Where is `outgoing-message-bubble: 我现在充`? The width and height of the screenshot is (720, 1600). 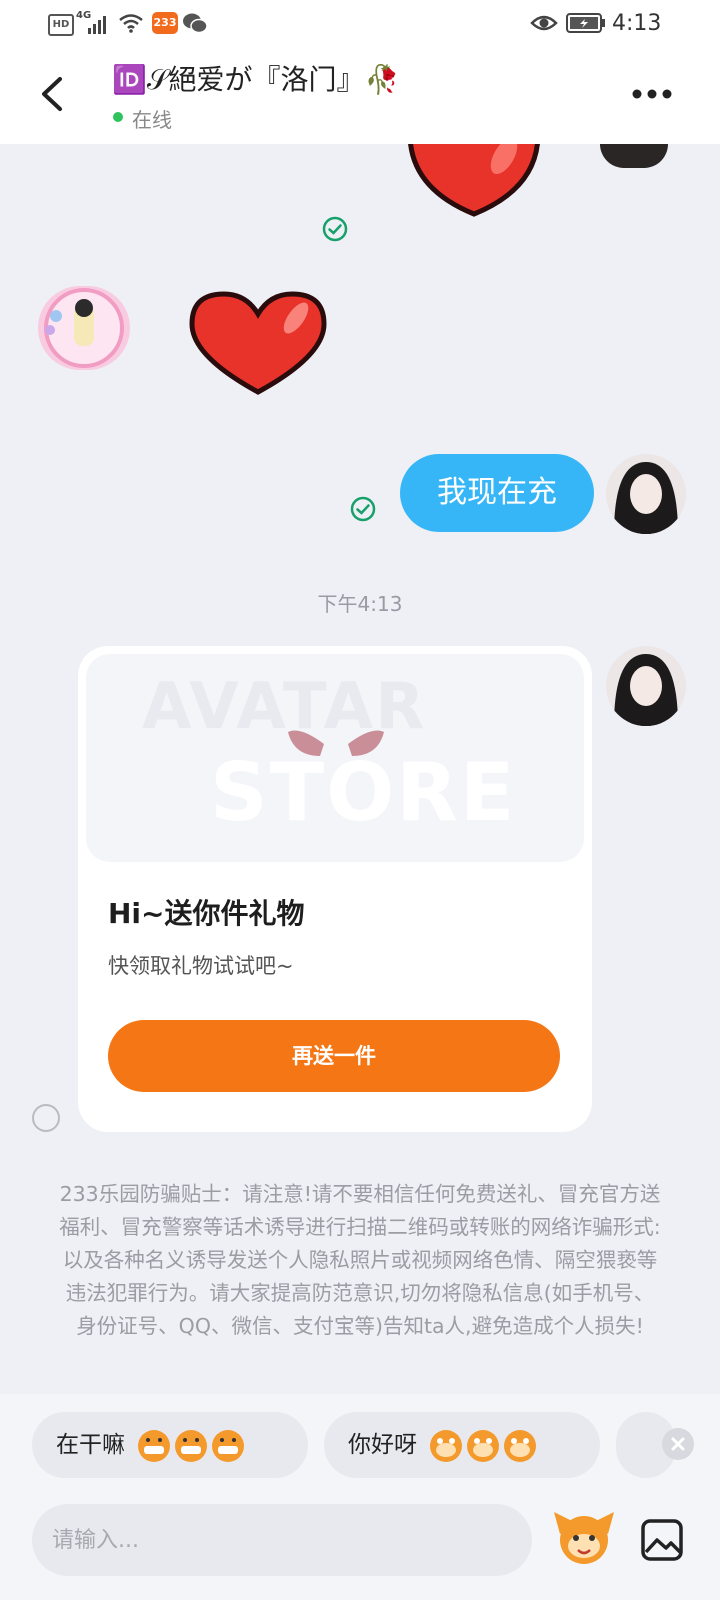 outgoing-message-bubble: 我现在充 is located at coordinates (497, 493).